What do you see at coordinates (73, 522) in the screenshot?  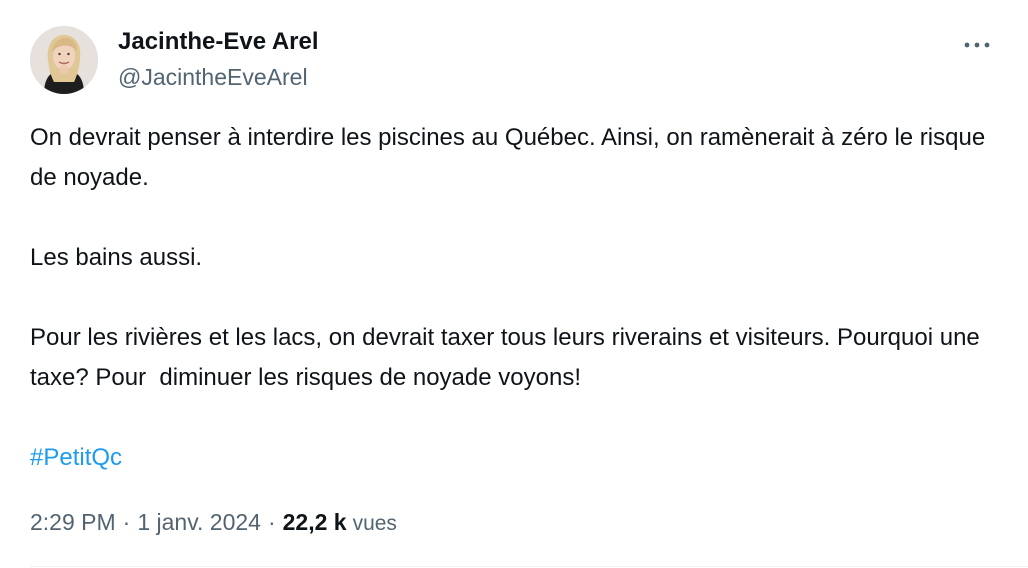 I see `timestamp-time: 2:29 PM` at bounding box center [73, 522].